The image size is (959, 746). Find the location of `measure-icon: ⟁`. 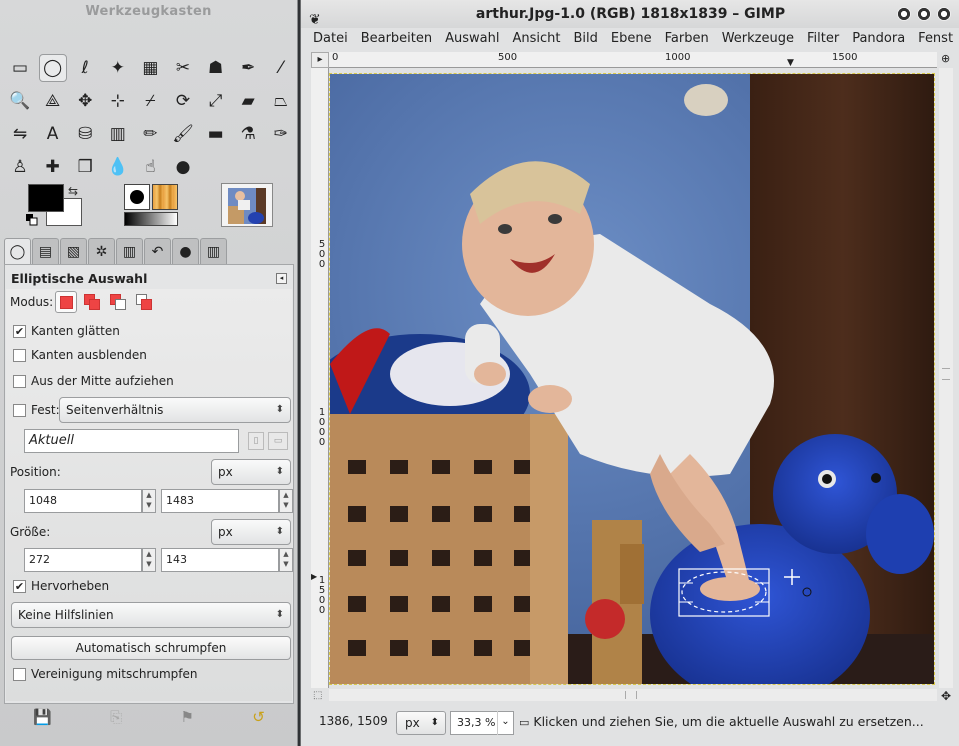

measure-icon: ⟁ is located at coordinates (53, 101).